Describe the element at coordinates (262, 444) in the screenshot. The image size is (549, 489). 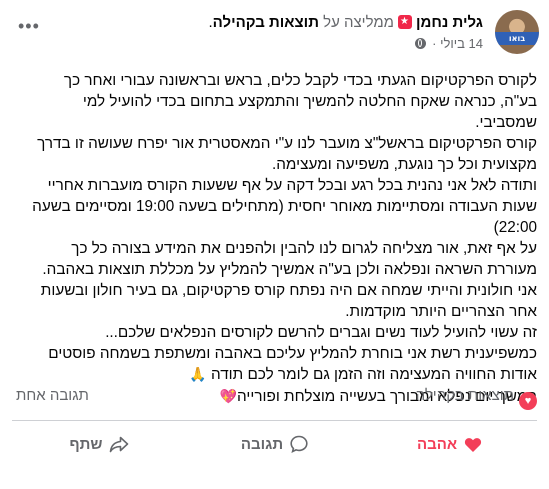
I see `comment-button-label: תגובה` at that location.